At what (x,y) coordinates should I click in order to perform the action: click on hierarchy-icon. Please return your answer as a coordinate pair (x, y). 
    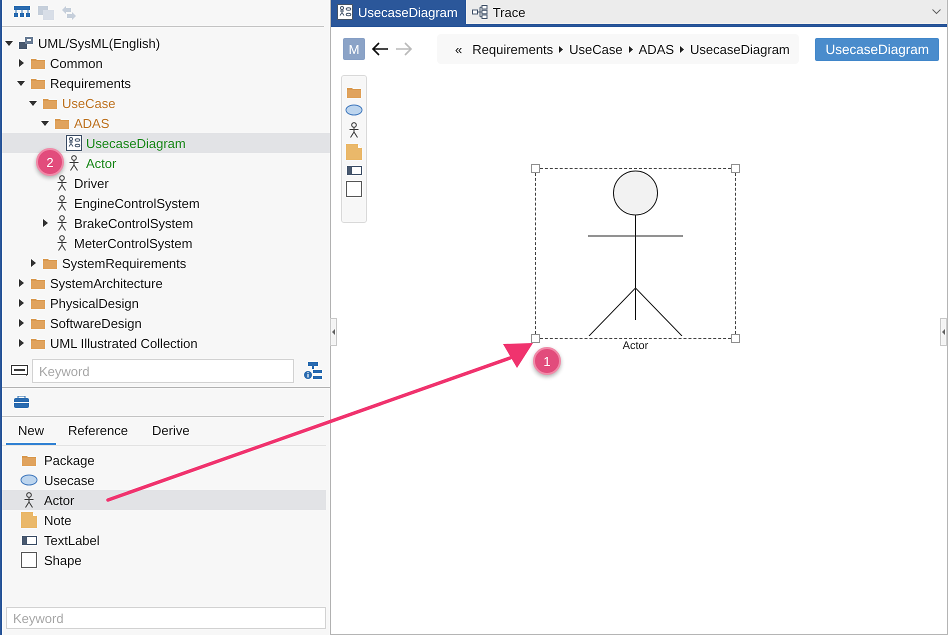
    Looking at the image, I should click on (22, 13).